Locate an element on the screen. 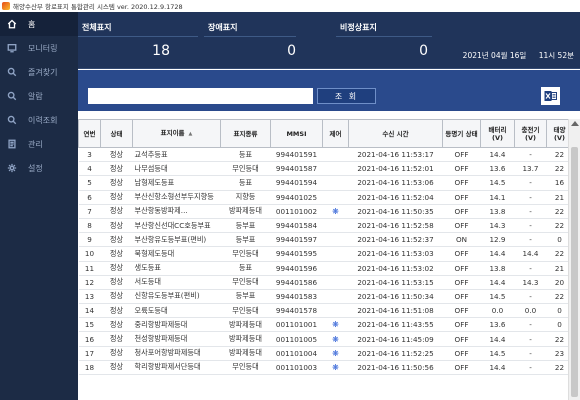 This screenshot has width=580, height=400. column-header: 제어 is located at coordinates (335, 133).